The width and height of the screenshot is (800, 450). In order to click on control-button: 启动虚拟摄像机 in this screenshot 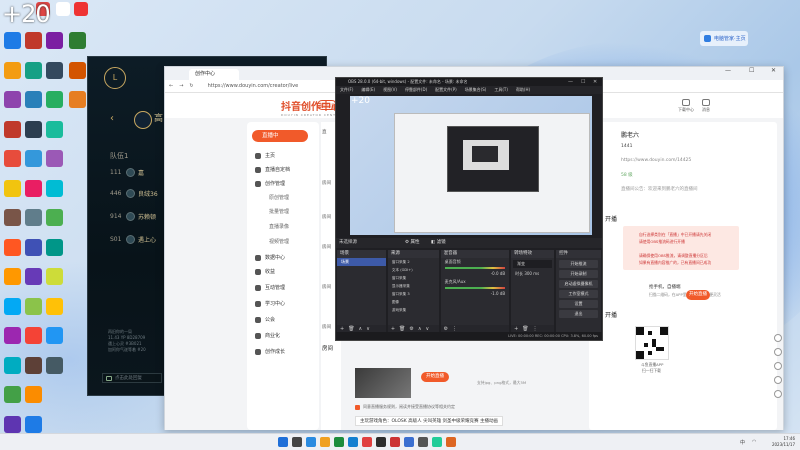, I will do `click(579, 284)`.